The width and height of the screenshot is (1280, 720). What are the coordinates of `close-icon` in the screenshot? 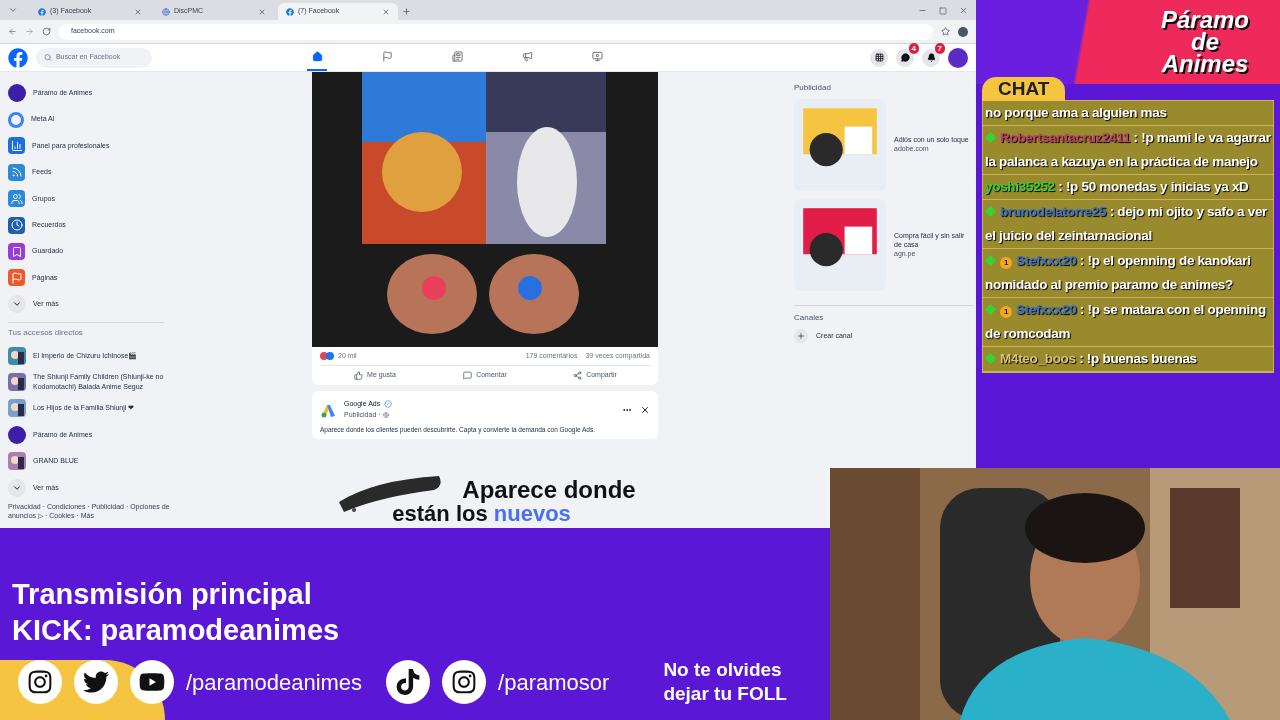 It's located at (645, 409).